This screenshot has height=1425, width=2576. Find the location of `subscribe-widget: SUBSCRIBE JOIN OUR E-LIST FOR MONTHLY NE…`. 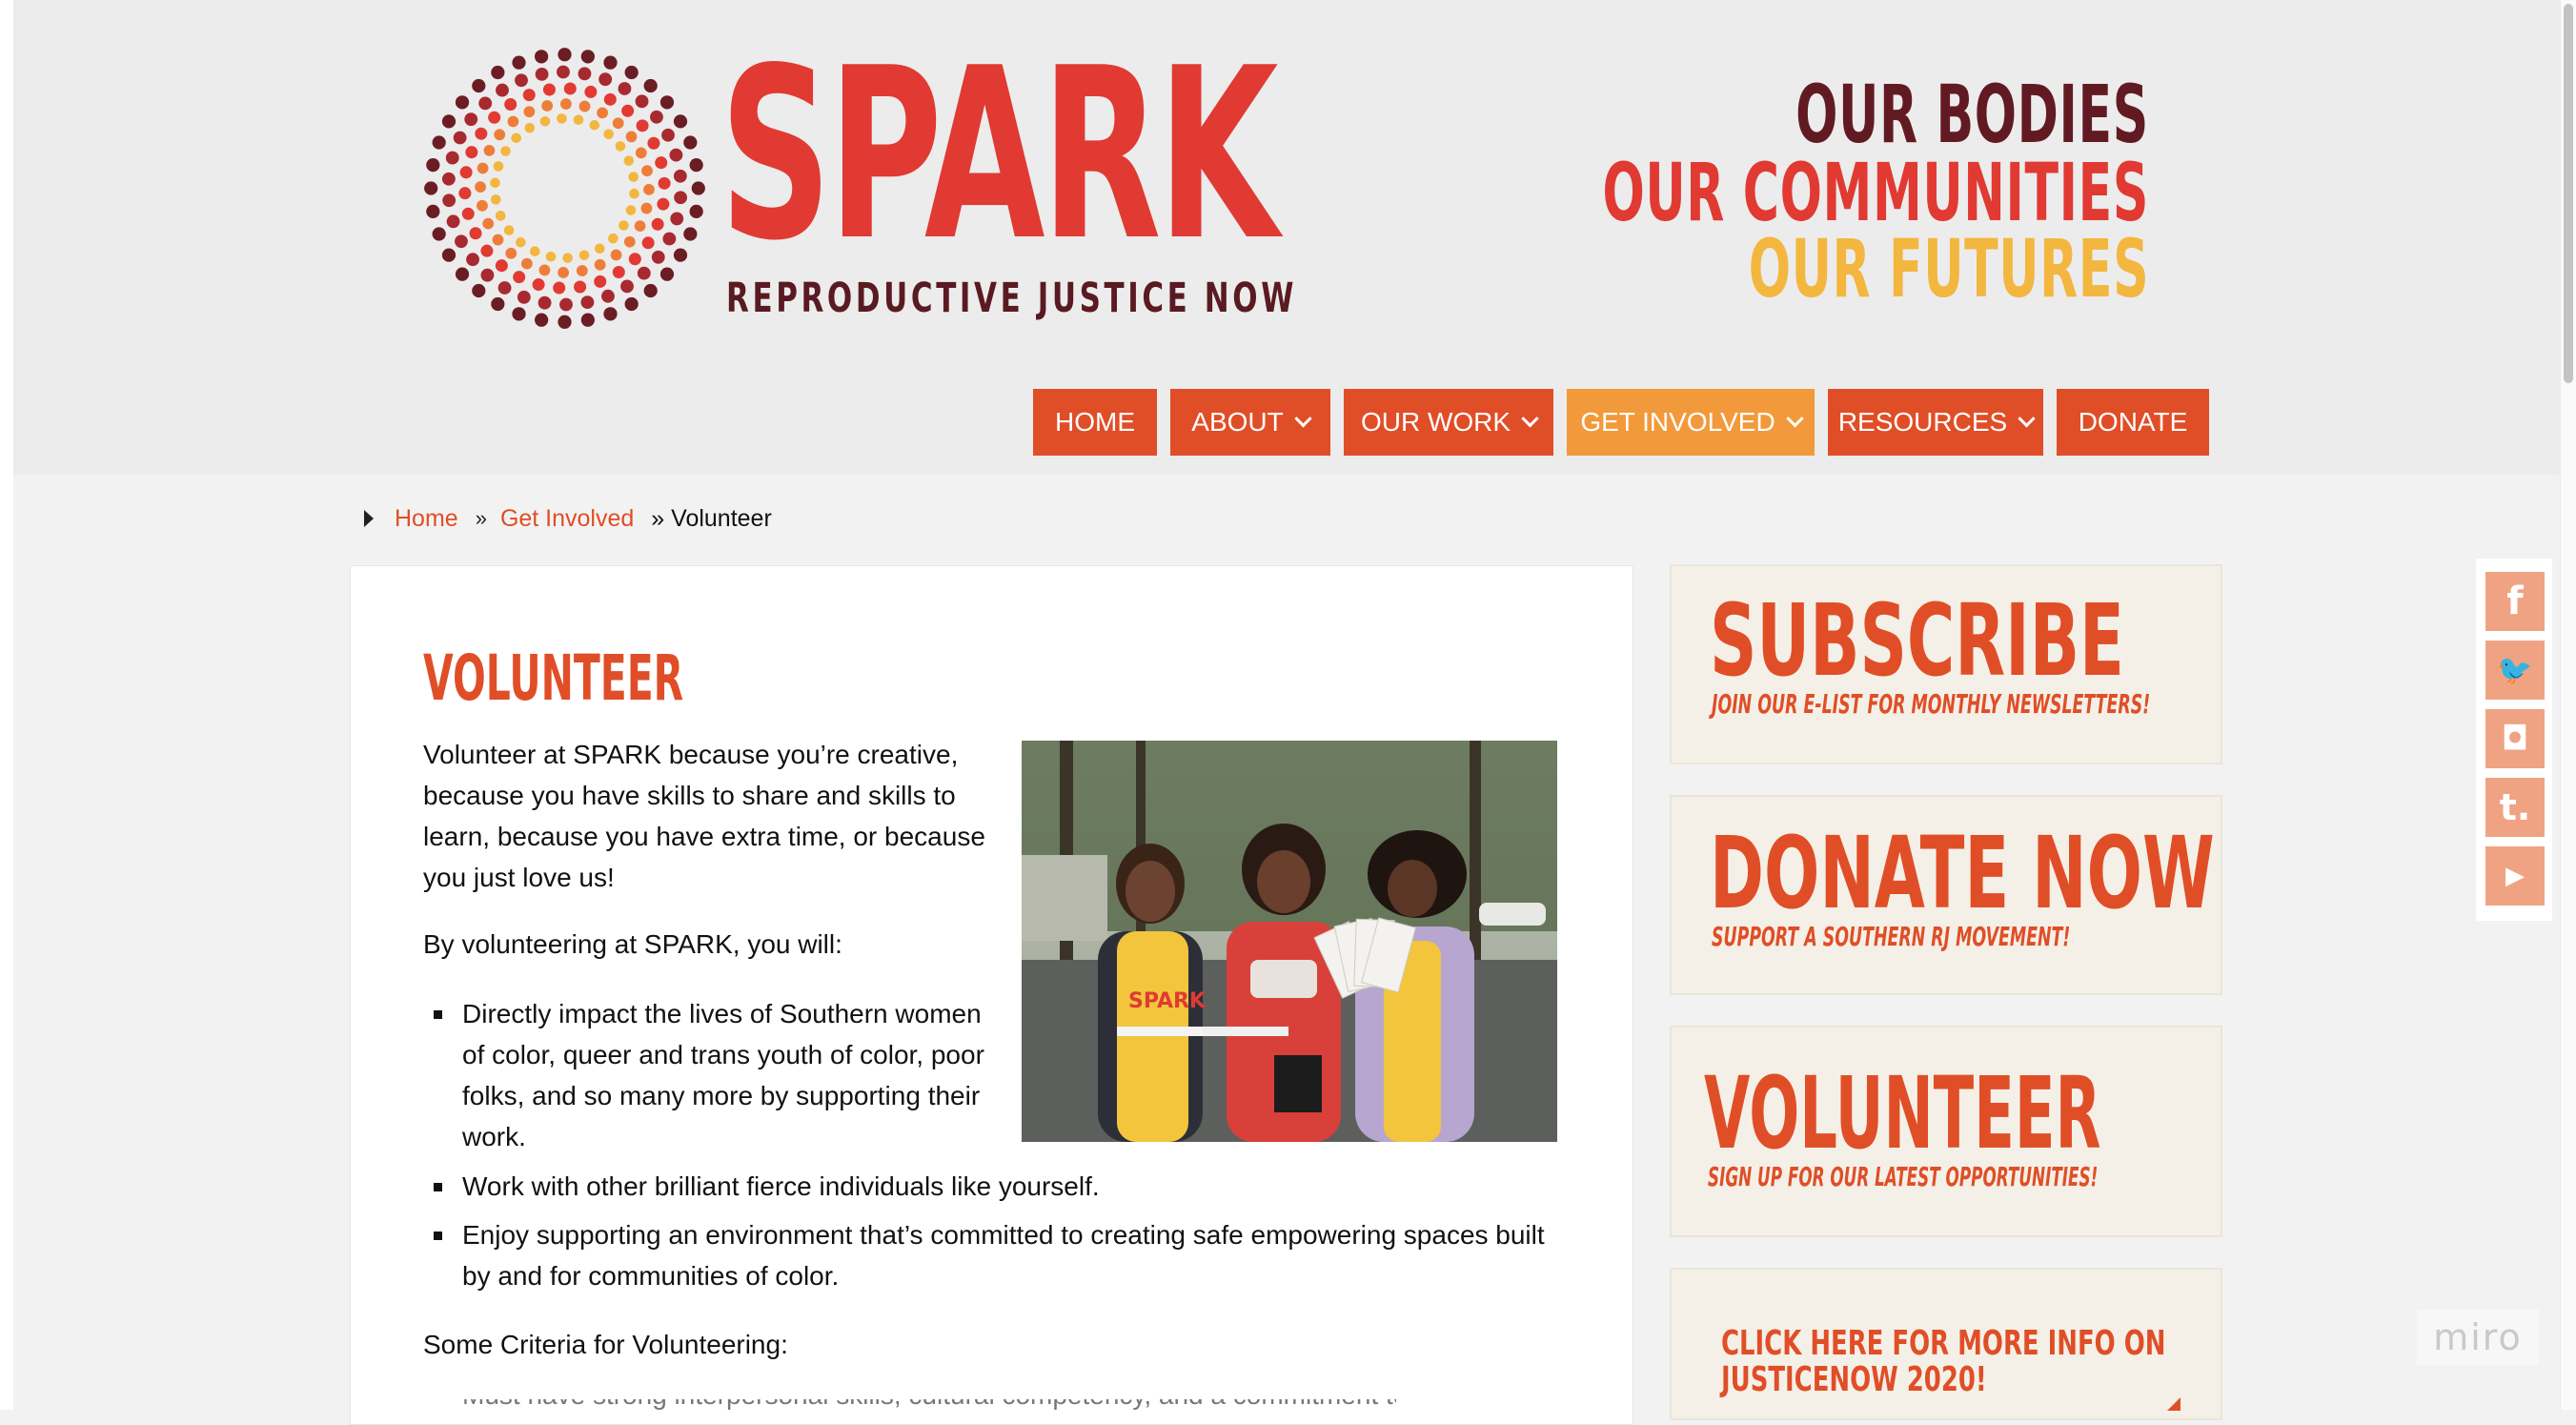

subscribe-widget: SUBSCRIBE JOIN OUR E-LIST FOR MONTHLY NE… is located at coordinates (1946, 664).